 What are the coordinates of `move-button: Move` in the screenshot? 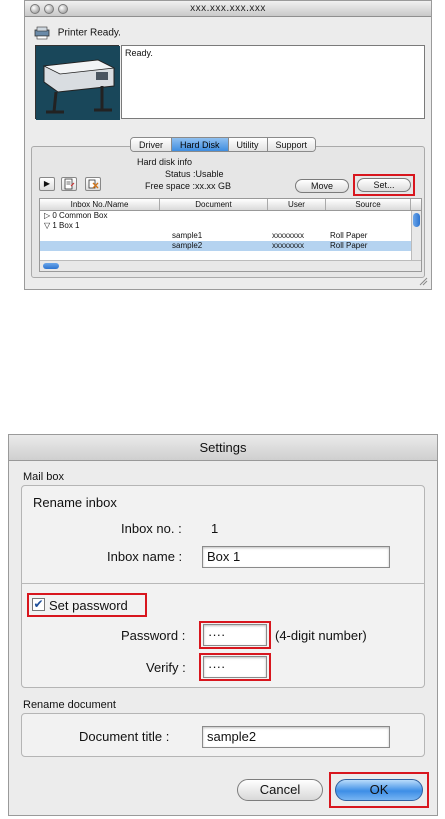 It's located at (322, 186).